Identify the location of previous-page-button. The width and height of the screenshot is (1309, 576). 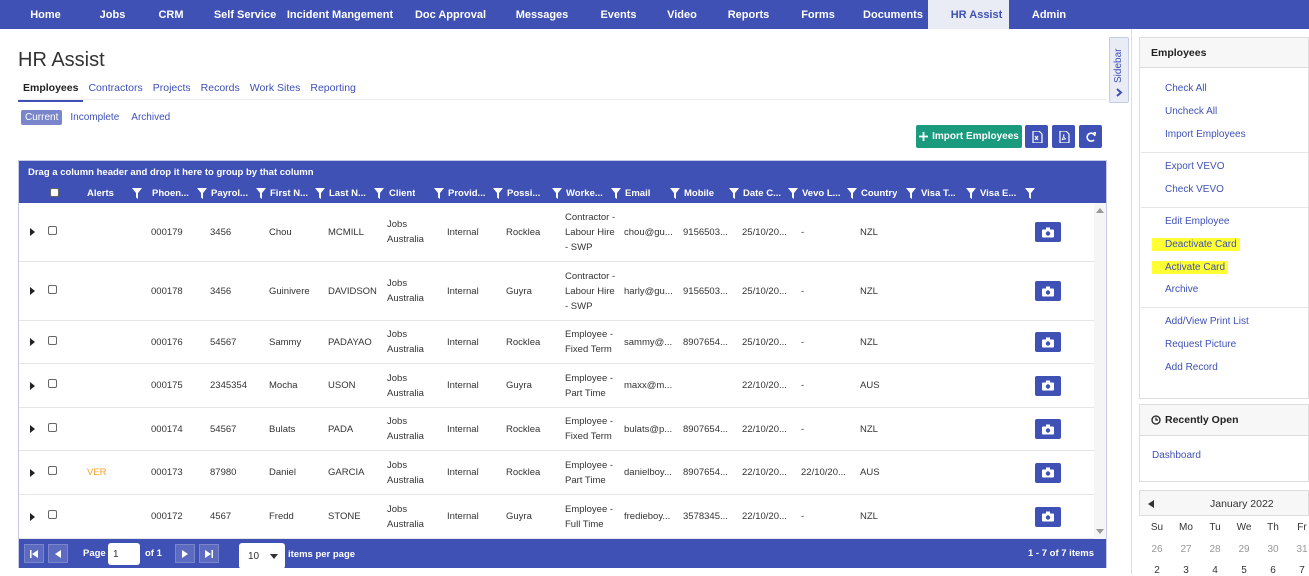
(58, 553).